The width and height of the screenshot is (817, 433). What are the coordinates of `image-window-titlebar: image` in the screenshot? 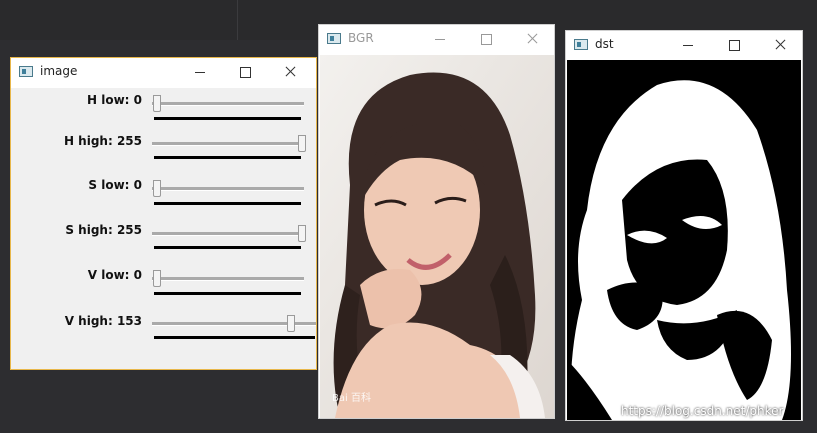 It's located at (163, 73).